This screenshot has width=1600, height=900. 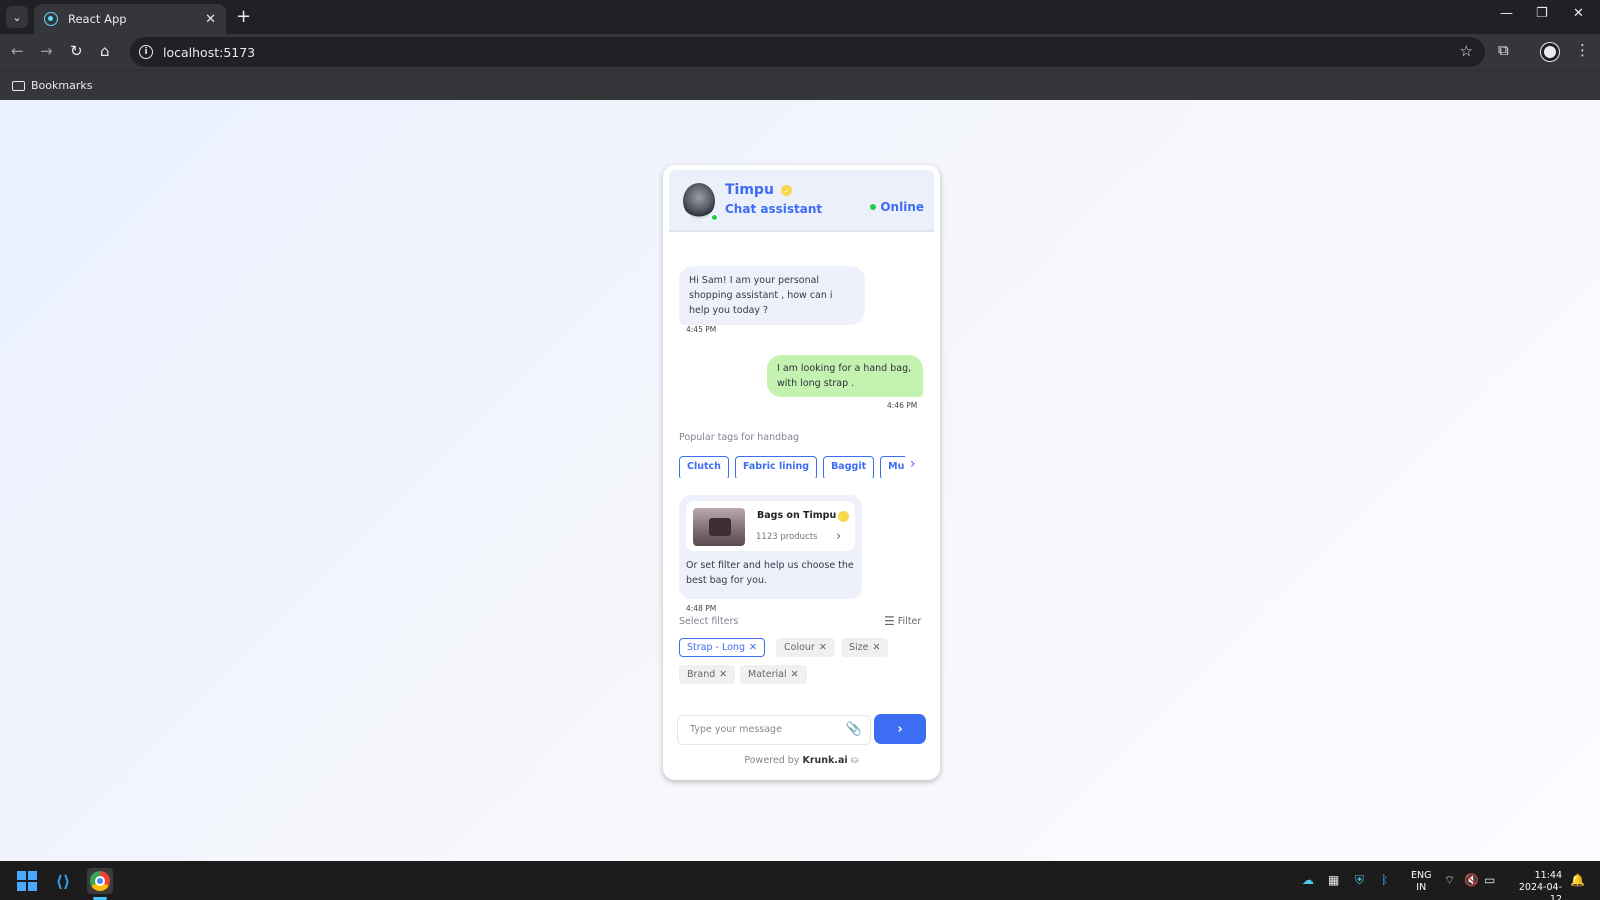 What do you see at coordinates (1466, 51) in the screenshot?
I see `bookmark-star-icon: ☆` at bounding box center [1466, 51].